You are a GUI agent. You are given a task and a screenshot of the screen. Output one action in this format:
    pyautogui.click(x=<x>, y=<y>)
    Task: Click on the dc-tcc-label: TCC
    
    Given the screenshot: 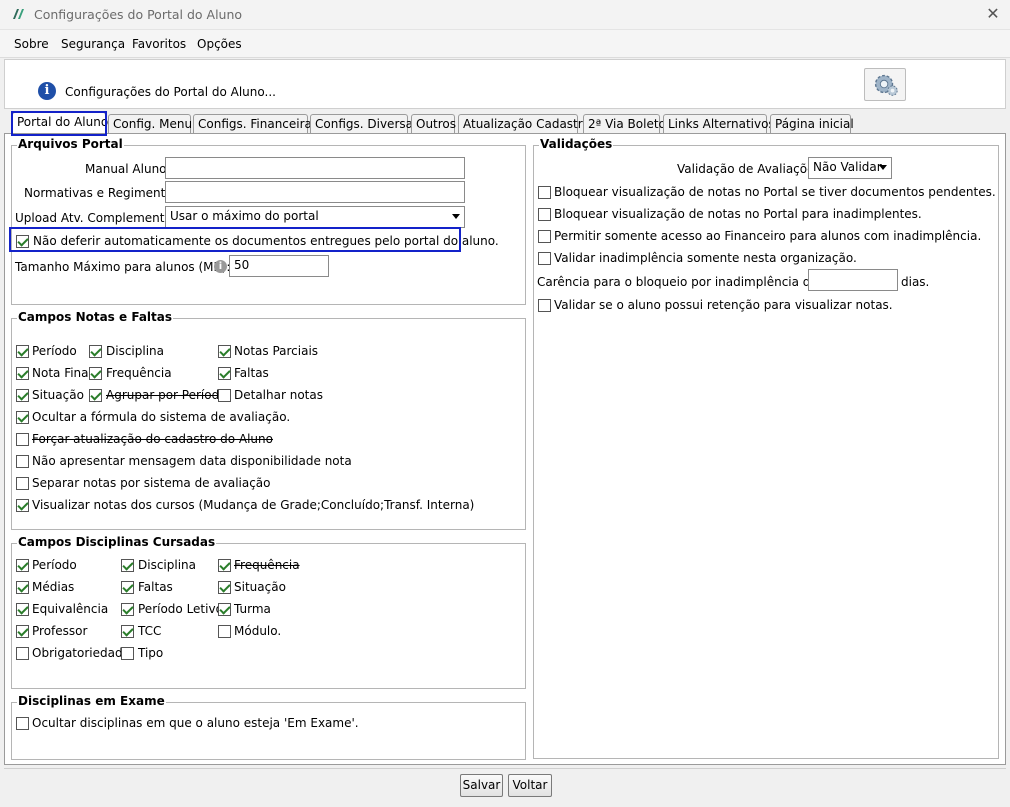 What is the action you would take?
    pyautogui.click(x=150, y=631)
    